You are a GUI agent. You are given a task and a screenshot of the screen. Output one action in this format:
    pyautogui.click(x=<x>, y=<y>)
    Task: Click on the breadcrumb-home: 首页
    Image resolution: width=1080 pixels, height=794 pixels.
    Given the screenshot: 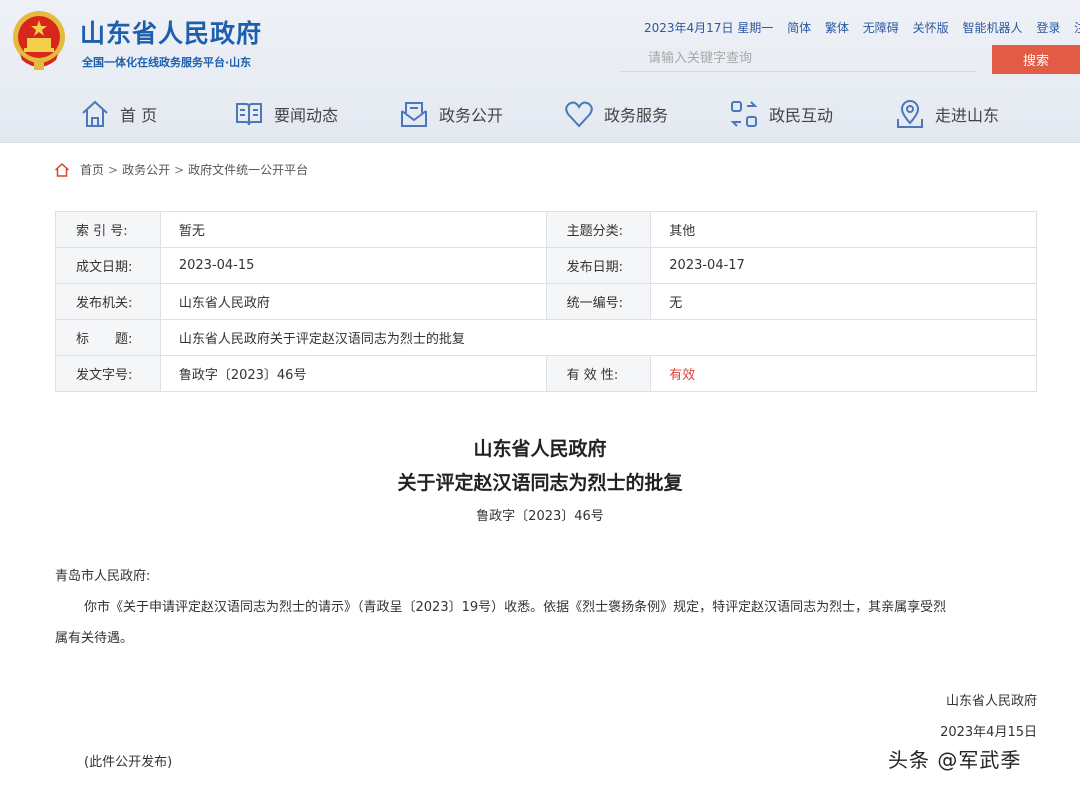 What is the action you would take?
    pyautogui.click(x=92, y=169)
    